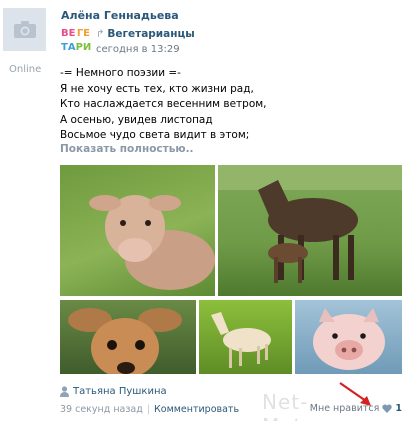 The height and width of the screenshot is (421, 410). I want to click on like-count: 1, so click(398, 408).